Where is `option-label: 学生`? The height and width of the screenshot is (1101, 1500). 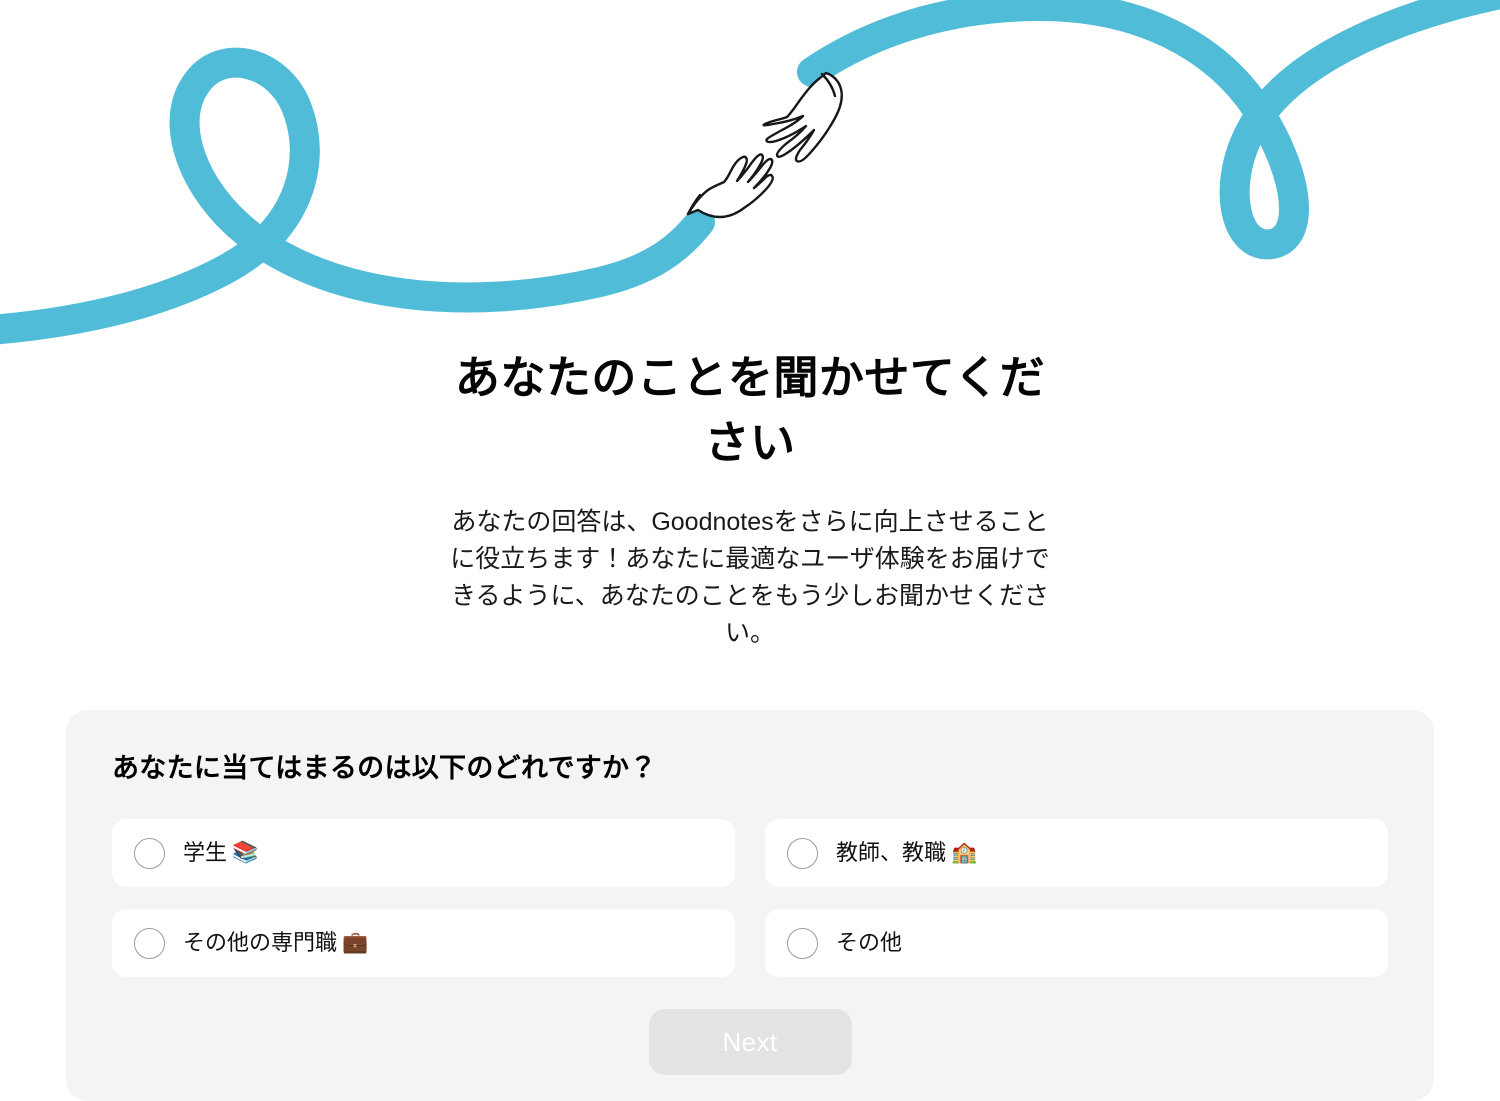 option-label: 学生 is located at coordinates (205, 852).